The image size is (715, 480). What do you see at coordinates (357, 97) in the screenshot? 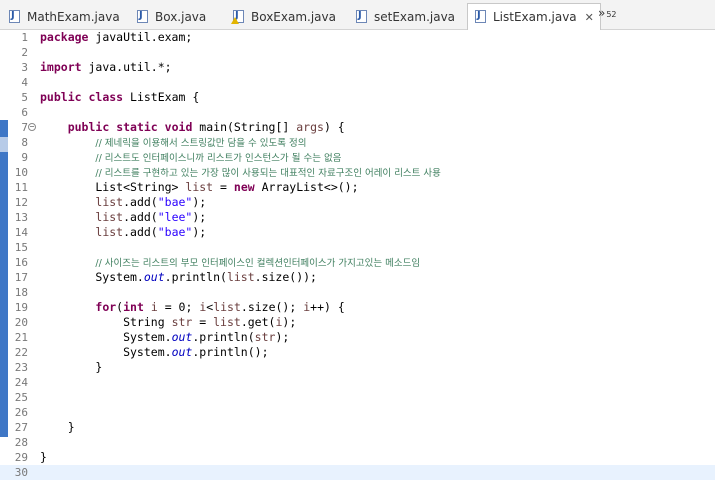
I see `code-line: 5 public class ListExam {` at bounding box center [357, 97].